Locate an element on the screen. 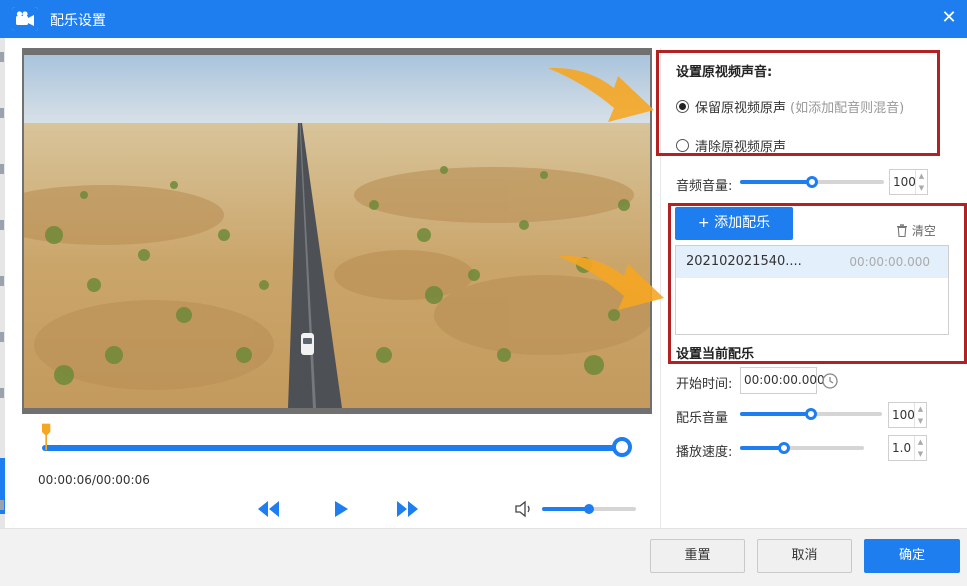 Image resolution: width=967 pixels, height=586 pixels. volume-icon is located at coordinates (524, 509).